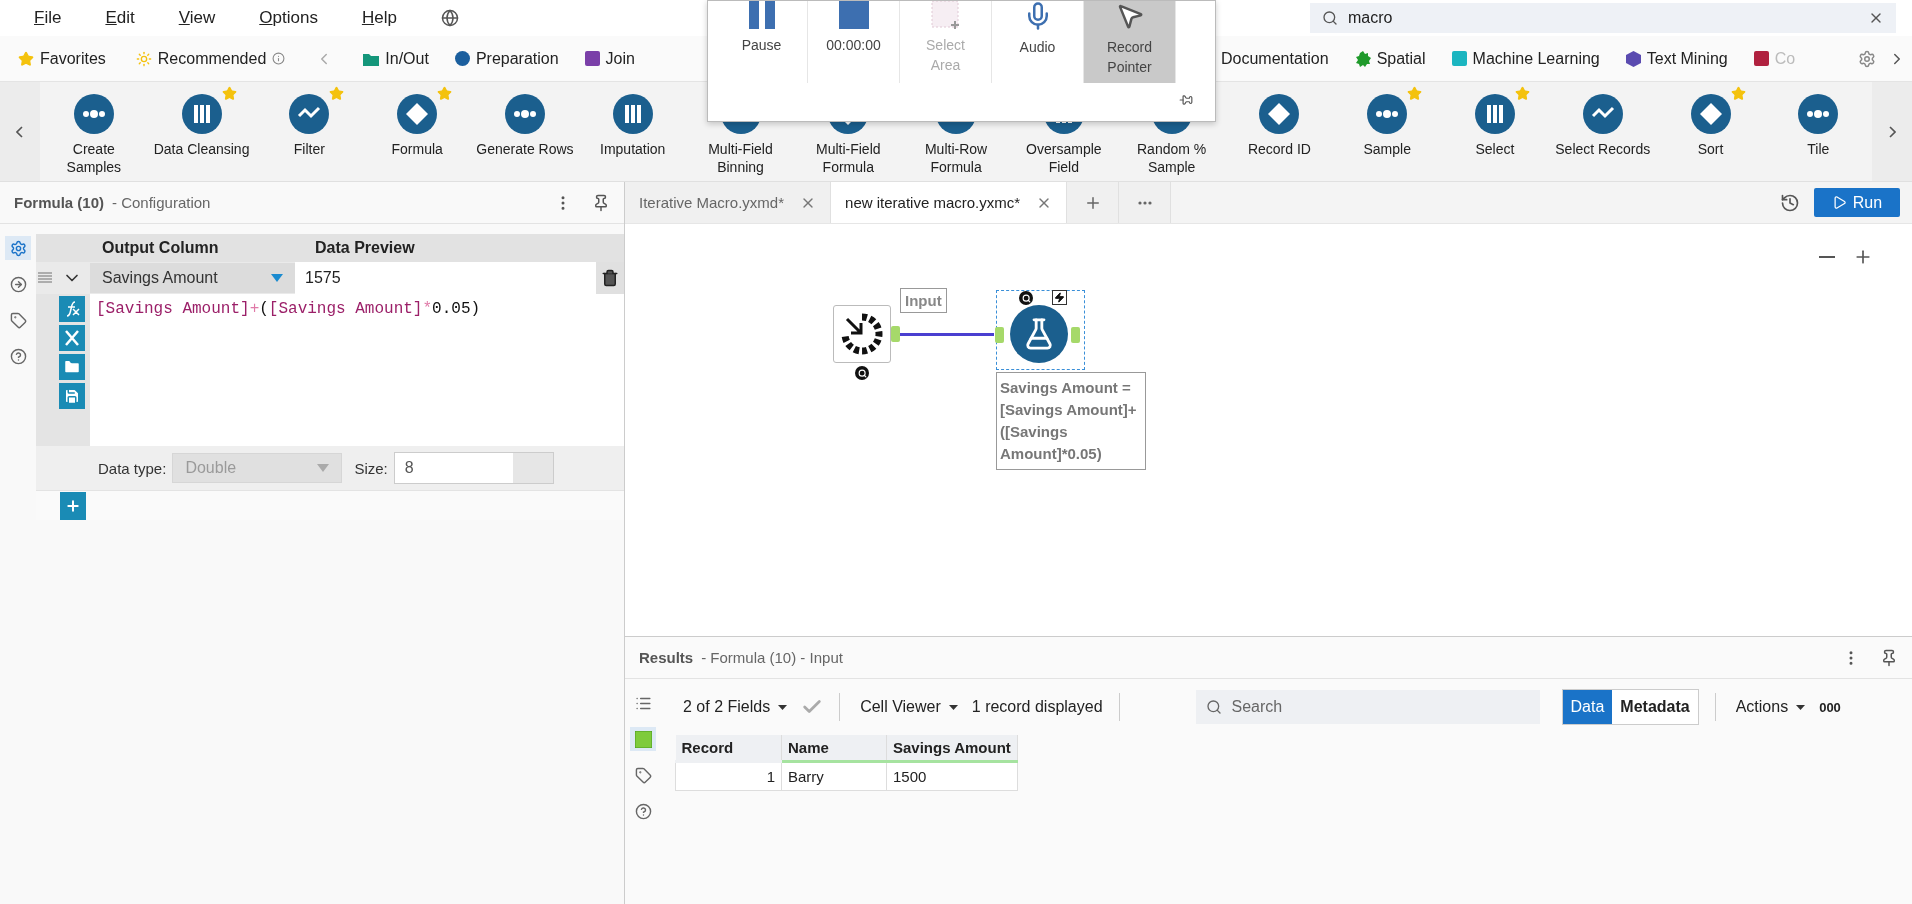  What do you see at coordinates (1830, 707) in the screenshot?
I see `format-label: 000` at bounding box center [1830, 707].